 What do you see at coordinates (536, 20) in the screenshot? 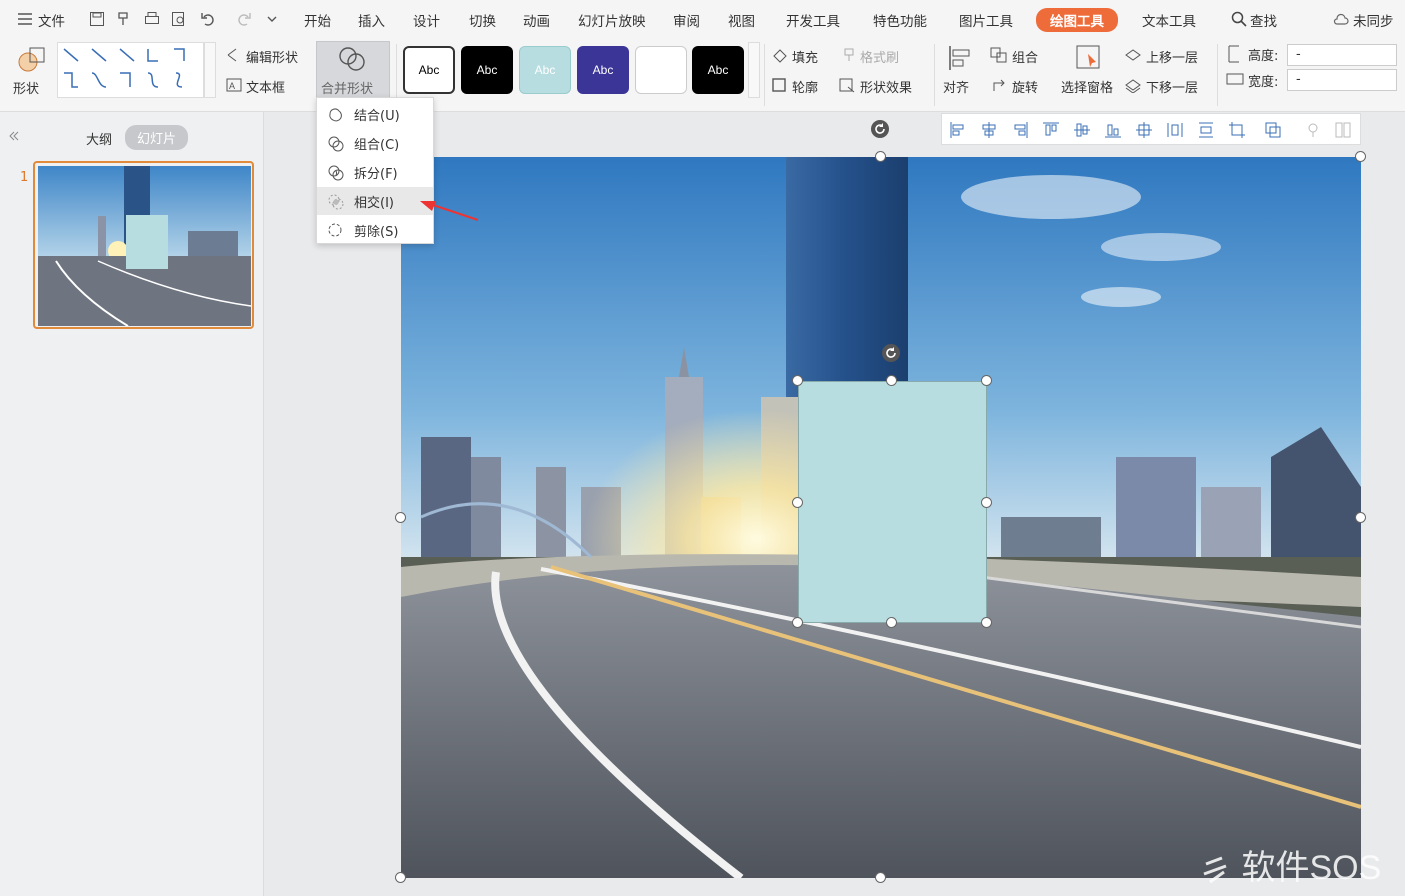
I see `tab-animations: 动画` at bounding box center [536, 20].